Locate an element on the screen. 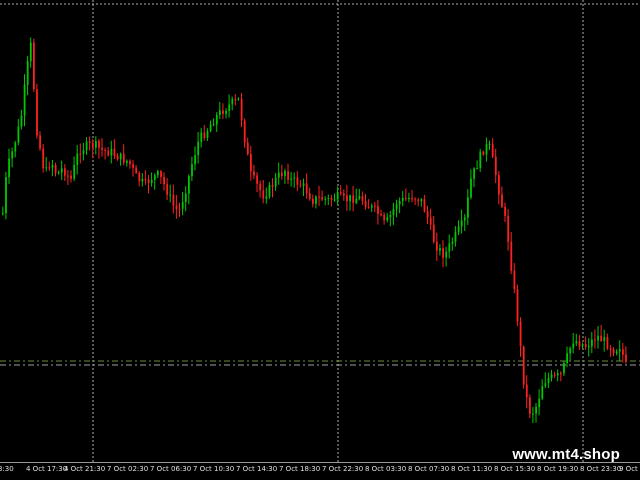 The image size is (640, 480). time-axis-label: 8 Oct 11:30 is located at coordinates (472, 469).